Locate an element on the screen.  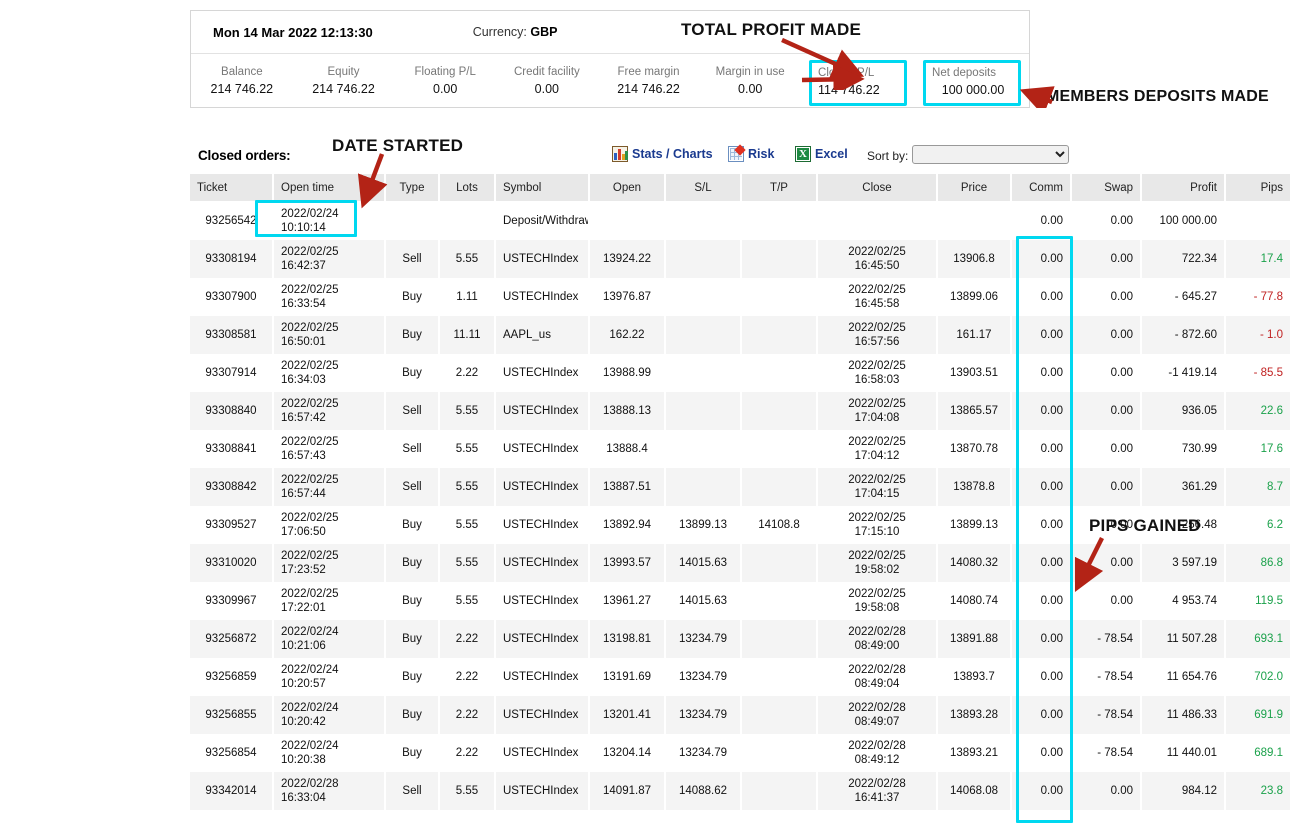
annotation-date-started: DATE STARTED is located at coordinates (398, 145).